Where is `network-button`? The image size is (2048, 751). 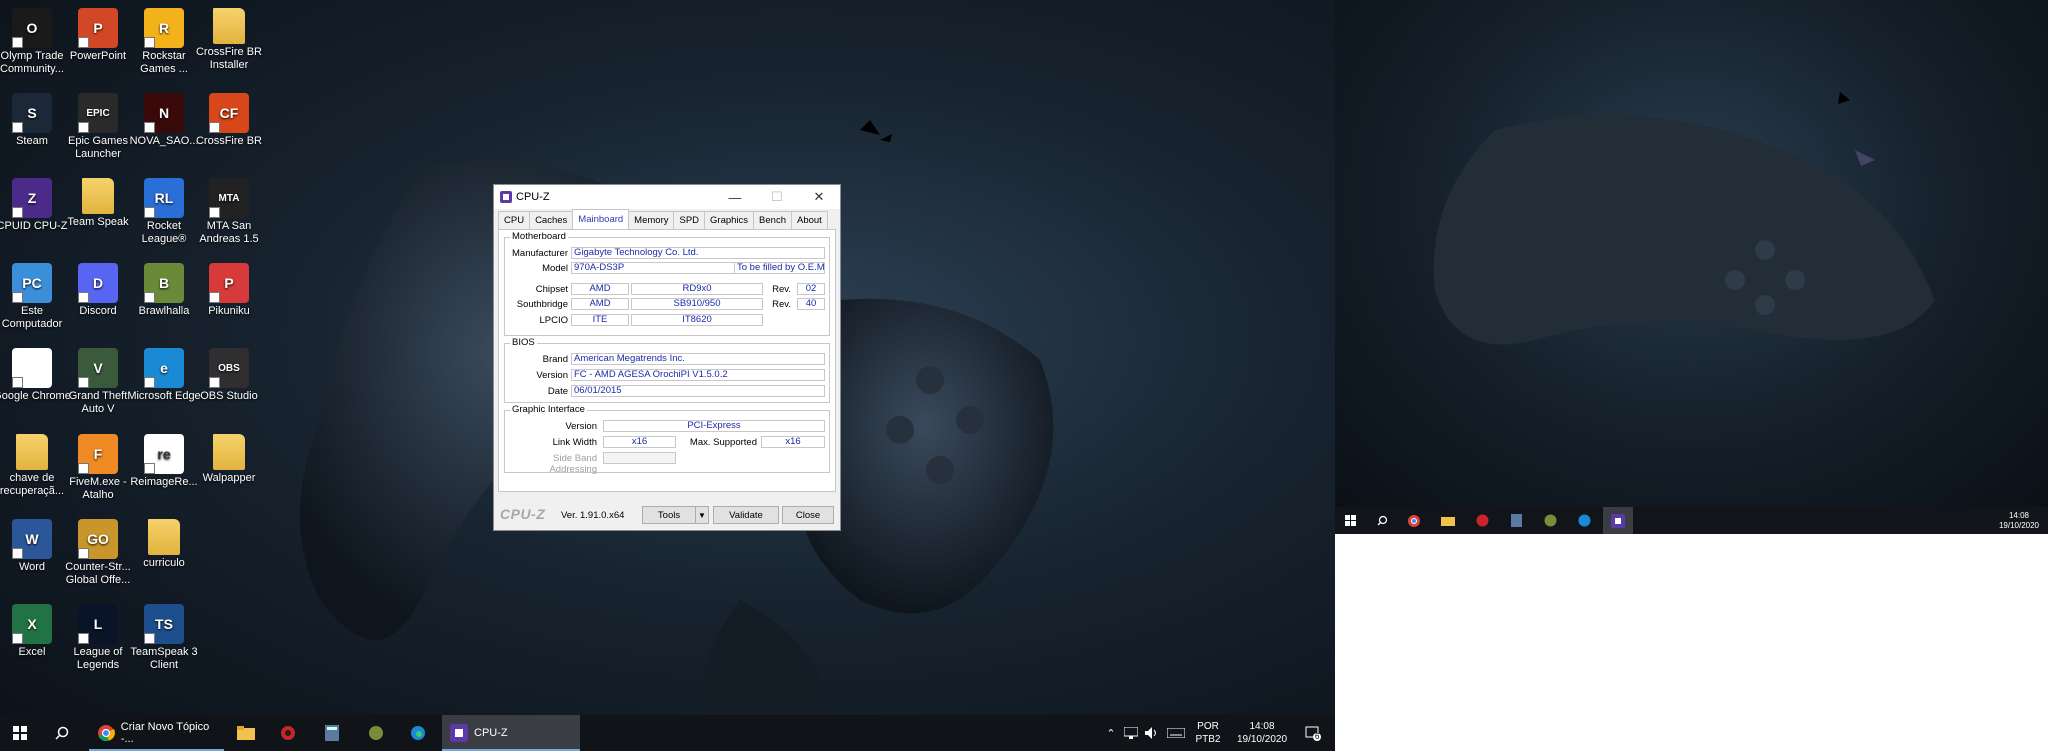 network-button is located at coordinates (1131, 733).